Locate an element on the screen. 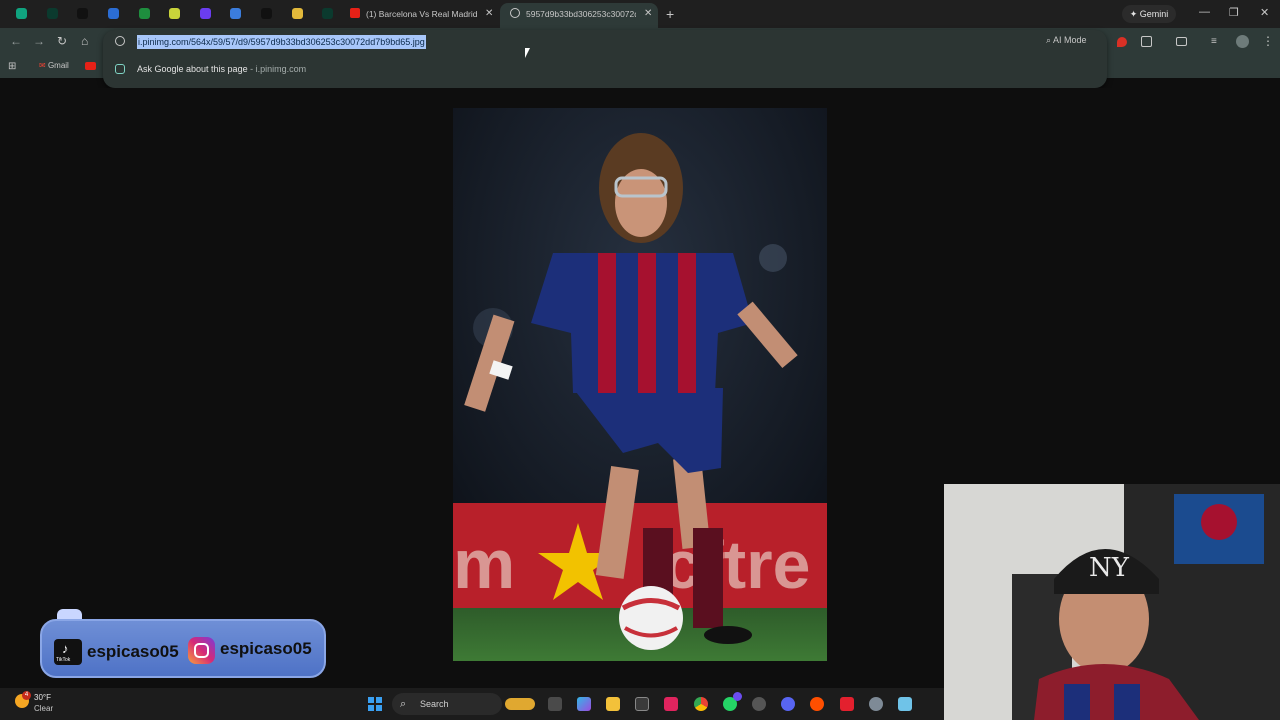  file-explorer-icon is located at coordinates (613, 704).